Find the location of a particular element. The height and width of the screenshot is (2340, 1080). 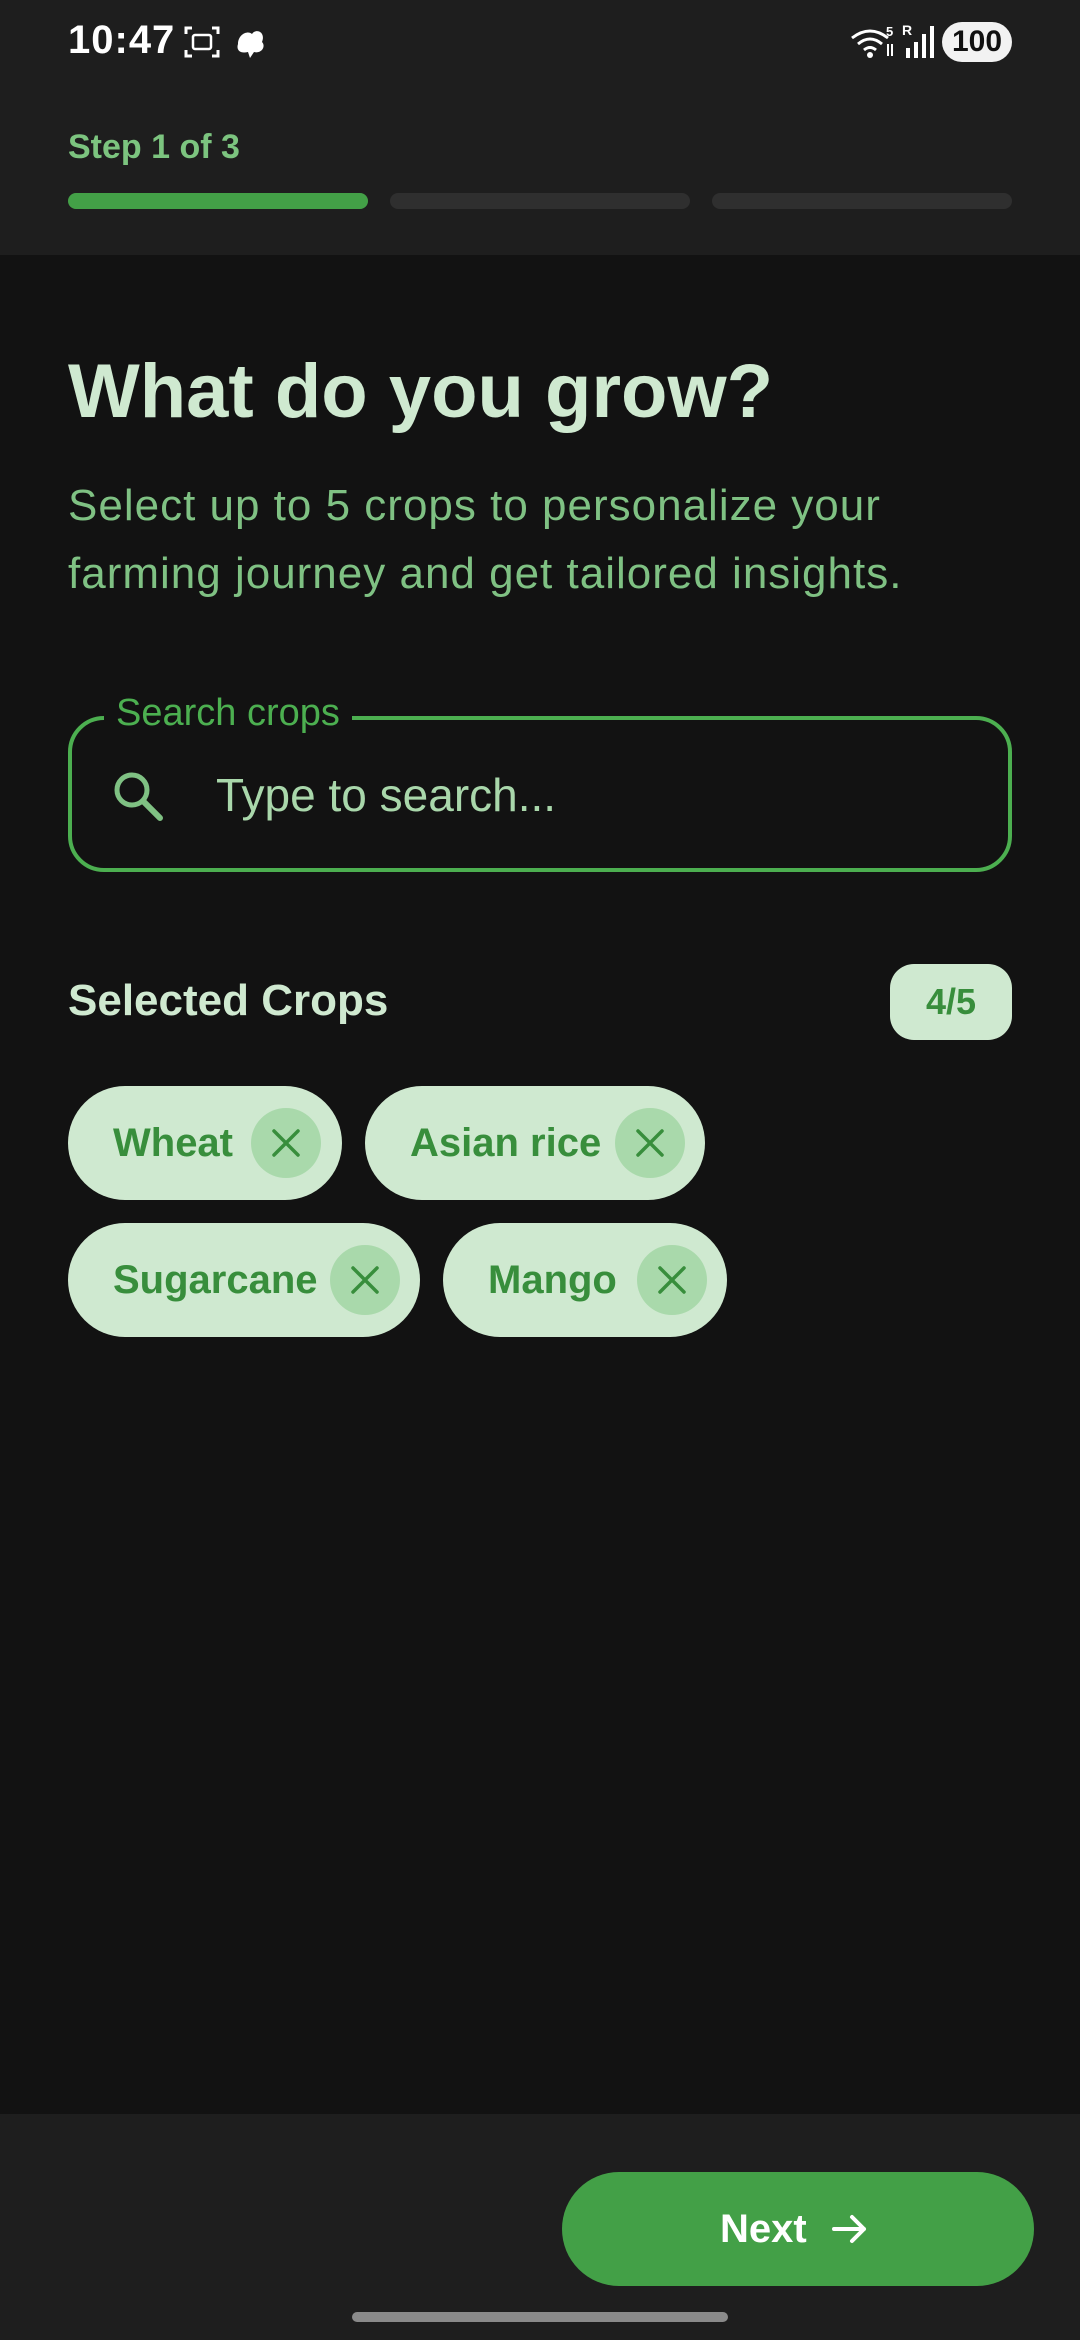

crop-chip-asian-rice: Asian rice is located at coordinates (535, 1143).